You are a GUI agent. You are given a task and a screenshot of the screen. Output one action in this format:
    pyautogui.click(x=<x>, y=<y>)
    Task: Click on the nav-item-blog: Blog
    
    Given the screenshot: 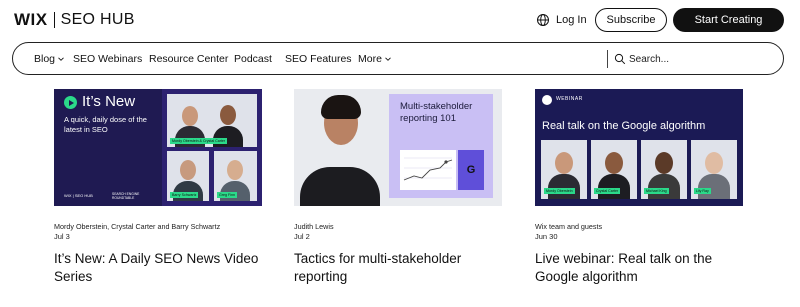 What is the action you would take?
    pyautogui.click(x=49, y=59)
    